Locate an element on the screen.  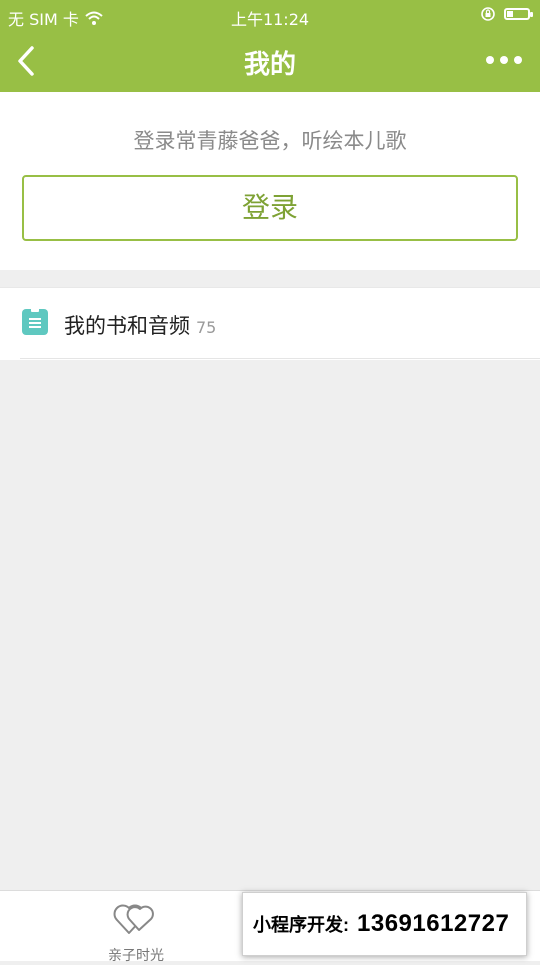
banner-phone: 13691612727 is located at coordinates (433, 923).